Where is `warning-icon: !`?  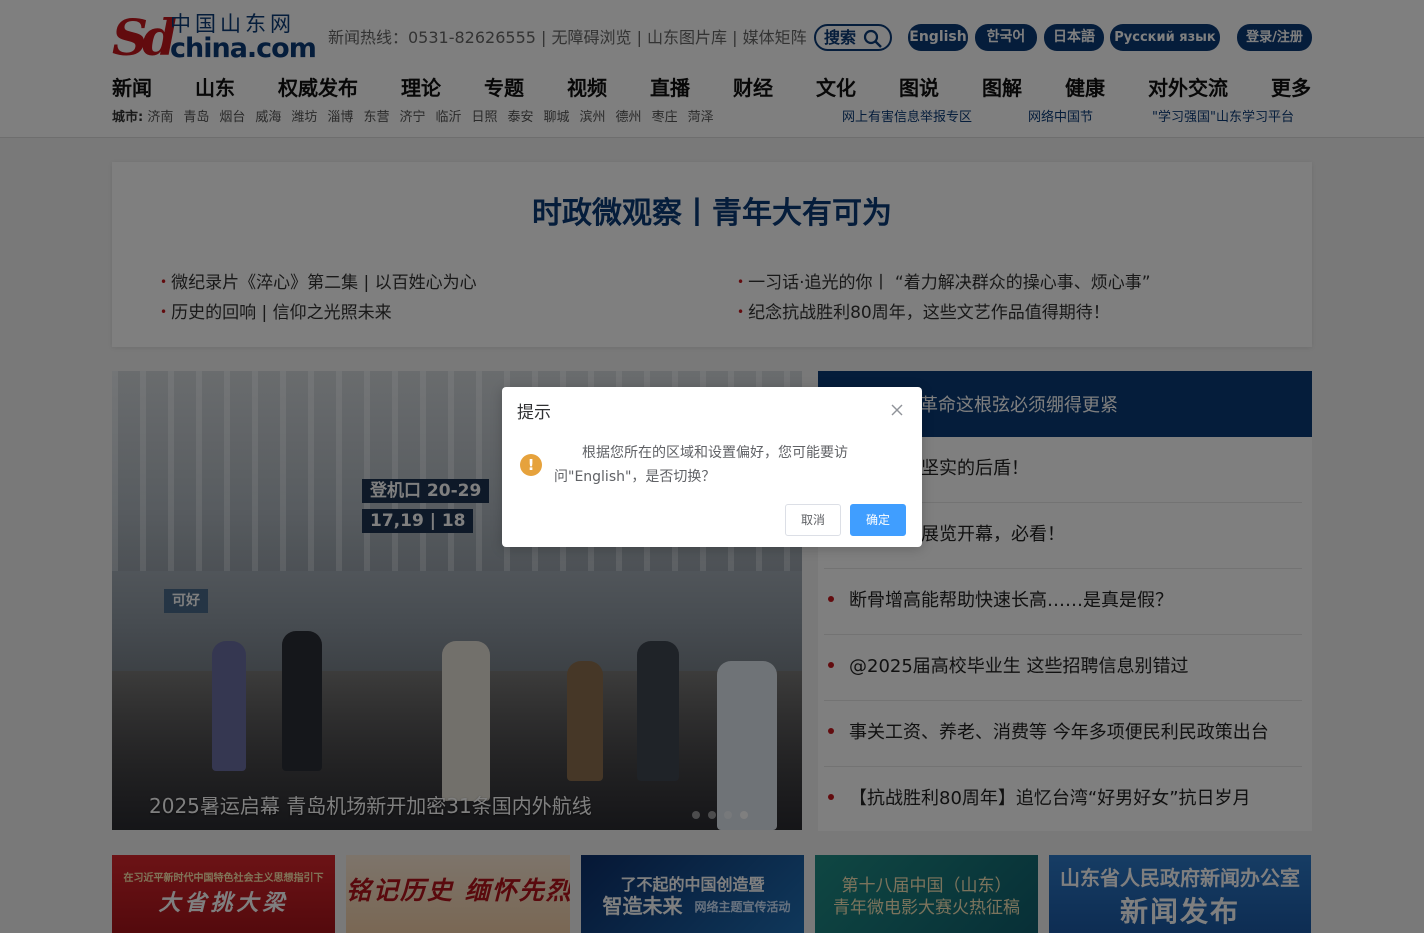 warning-icon: ! is located at coordinates (531, 465).